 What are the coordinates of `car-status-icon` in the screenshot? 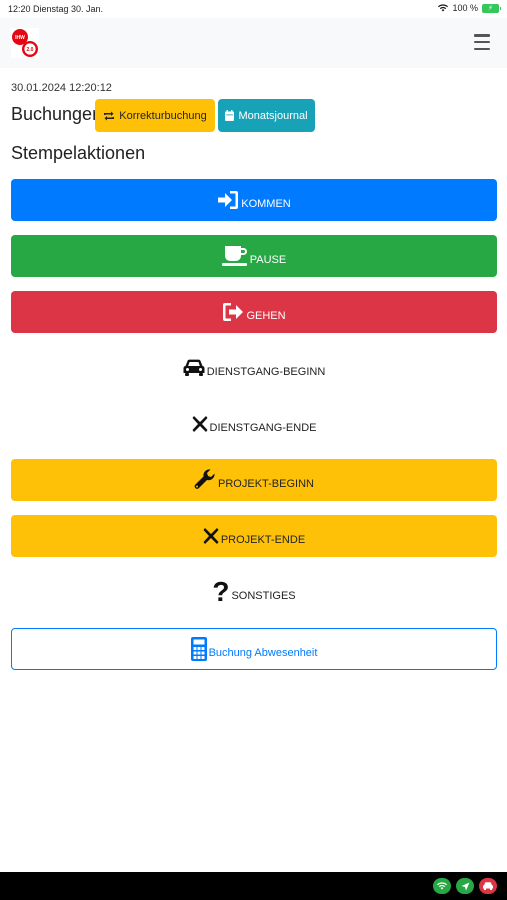 It's located at (488, 886).